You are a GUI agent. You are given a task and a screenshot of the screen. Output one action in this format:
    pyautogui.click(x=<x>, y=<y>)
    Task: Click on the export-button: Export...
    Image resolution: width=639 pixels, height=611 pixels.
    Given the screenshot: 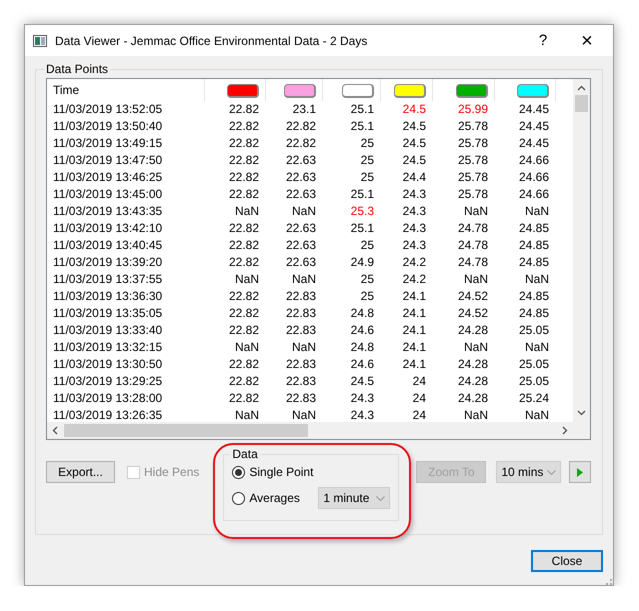 What is the action you would take?
    pyautogui.click(x=81, y=472)
    